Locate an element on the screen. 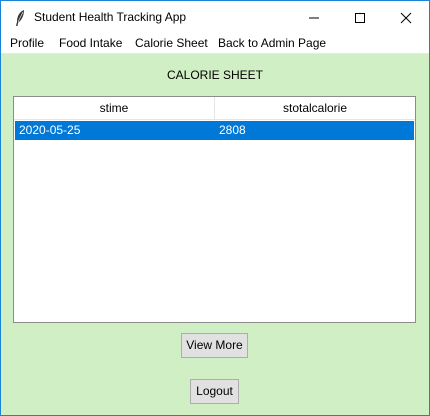  close-icon is located at coordinates (406, 18).